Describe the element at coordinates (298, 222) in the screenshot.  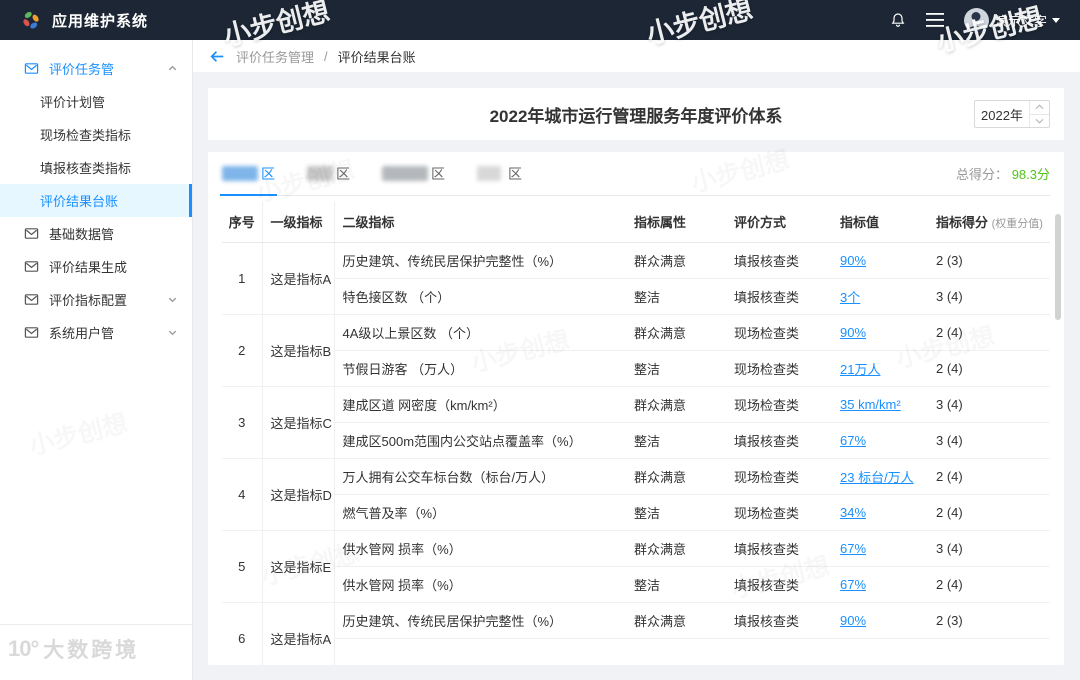
I see `col-header-level1: 一级指标` at that location.